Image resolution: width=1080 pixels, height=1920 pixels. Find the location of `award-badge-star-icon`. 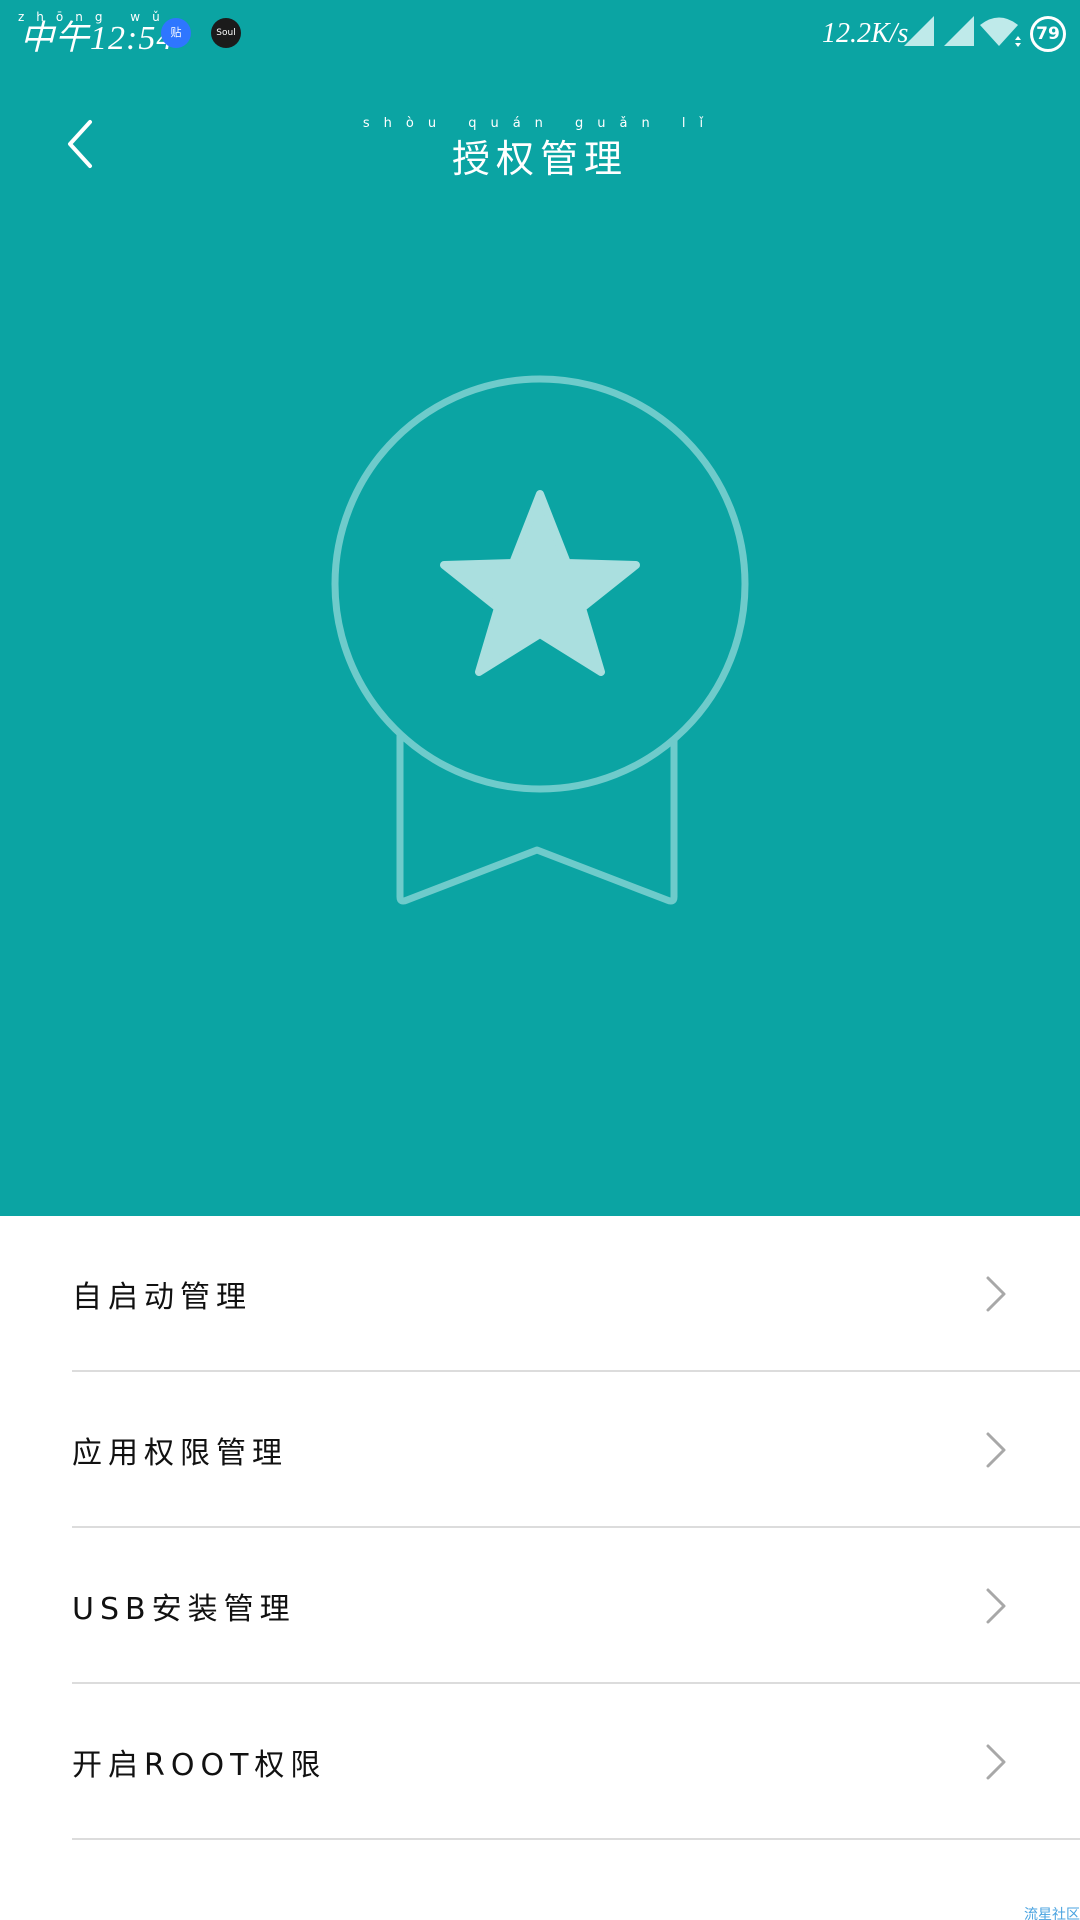

award-badge-star-icon is located at coordinates (540, 640).